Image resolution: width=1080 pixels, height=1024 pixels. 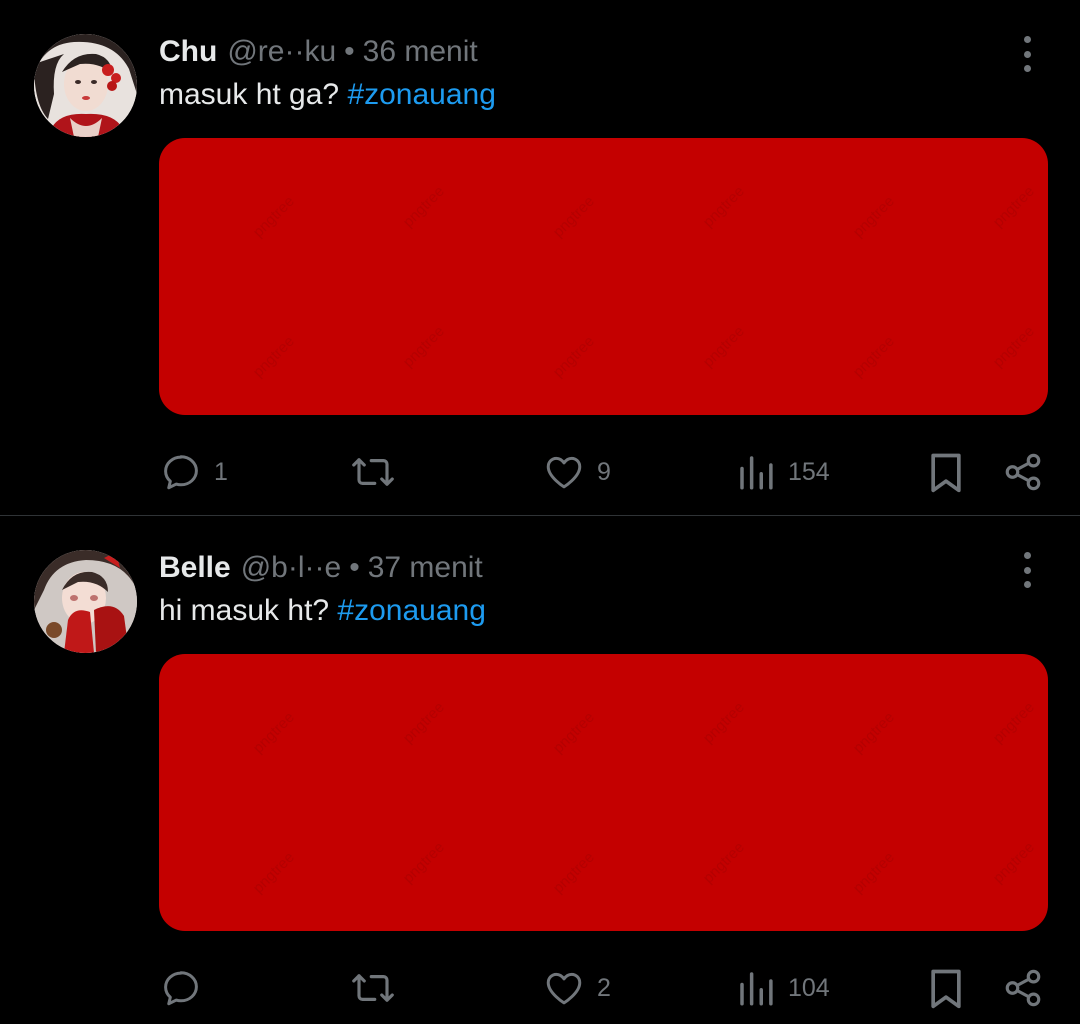 I want to click on reply-button: 1, so click(x=194, y=472).